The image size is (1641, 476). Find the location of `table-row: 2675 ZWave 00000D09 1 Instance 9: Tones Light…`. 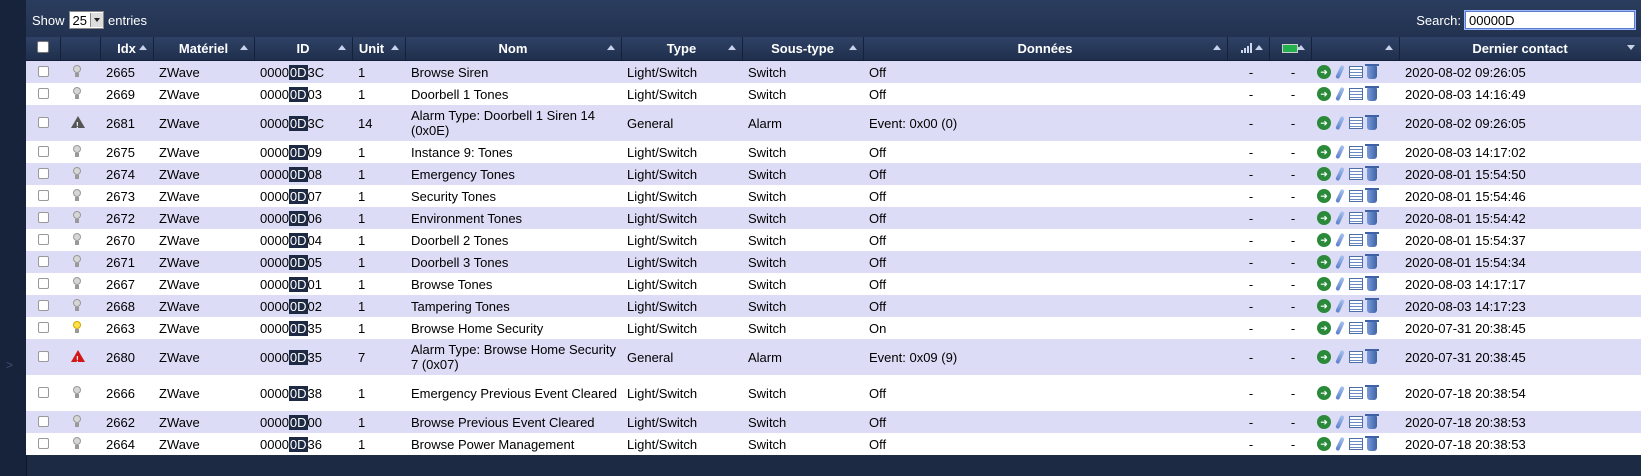

table-row: 2675 ZWave 00000D09 1 Instance 9: Tones Light… is located at coordinates (833, 152).